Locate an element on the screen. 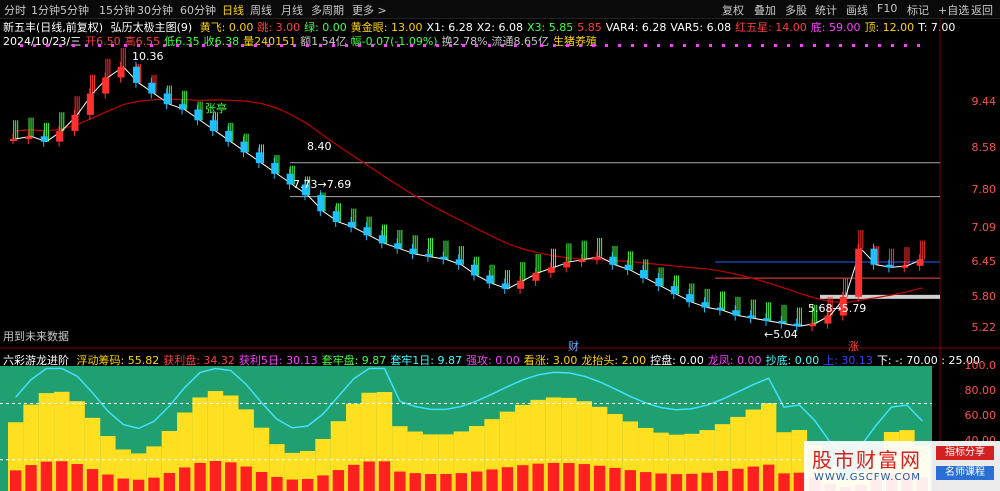 The image size is (1000, 491). tab-9: 多周期 is located at coordinates (327, 10).